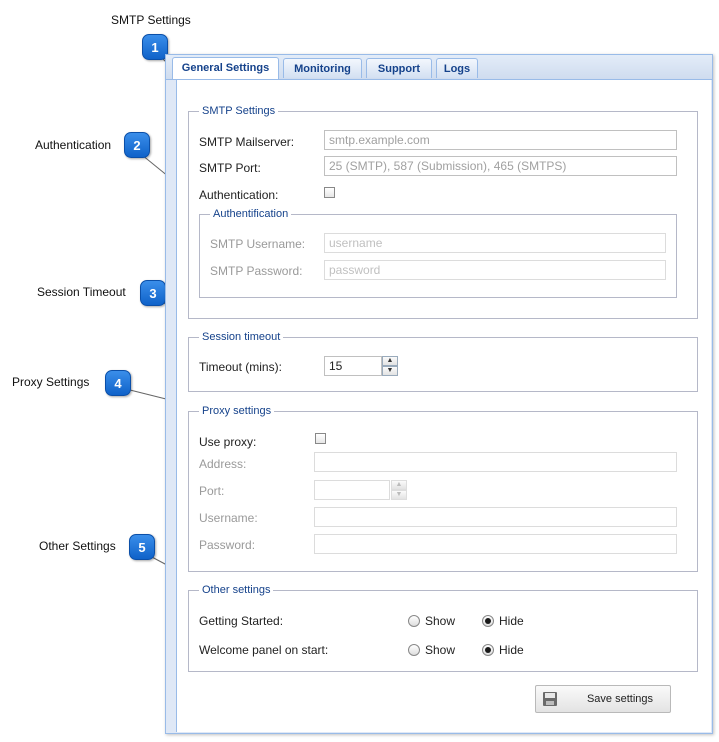 This screenshot has height=742, width=719. I want to click on welcome-hide-radio, so click(488, 650).